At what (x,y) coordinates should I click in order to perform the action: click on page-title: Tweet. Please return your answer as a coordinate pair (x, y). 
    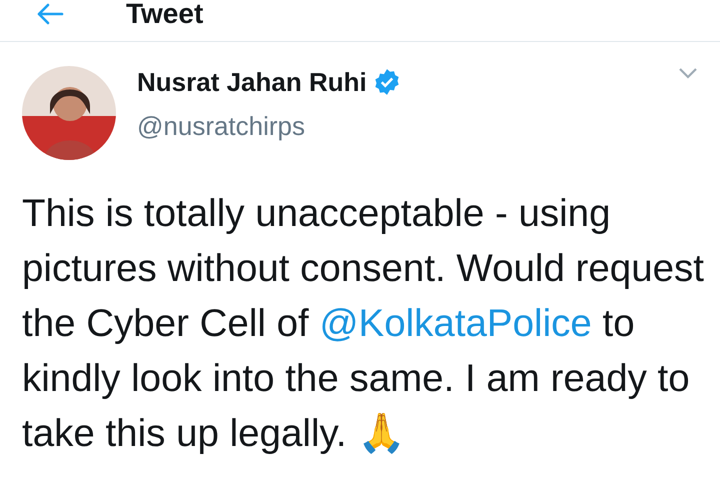
    Looking at the image, I should click on (165, 14).